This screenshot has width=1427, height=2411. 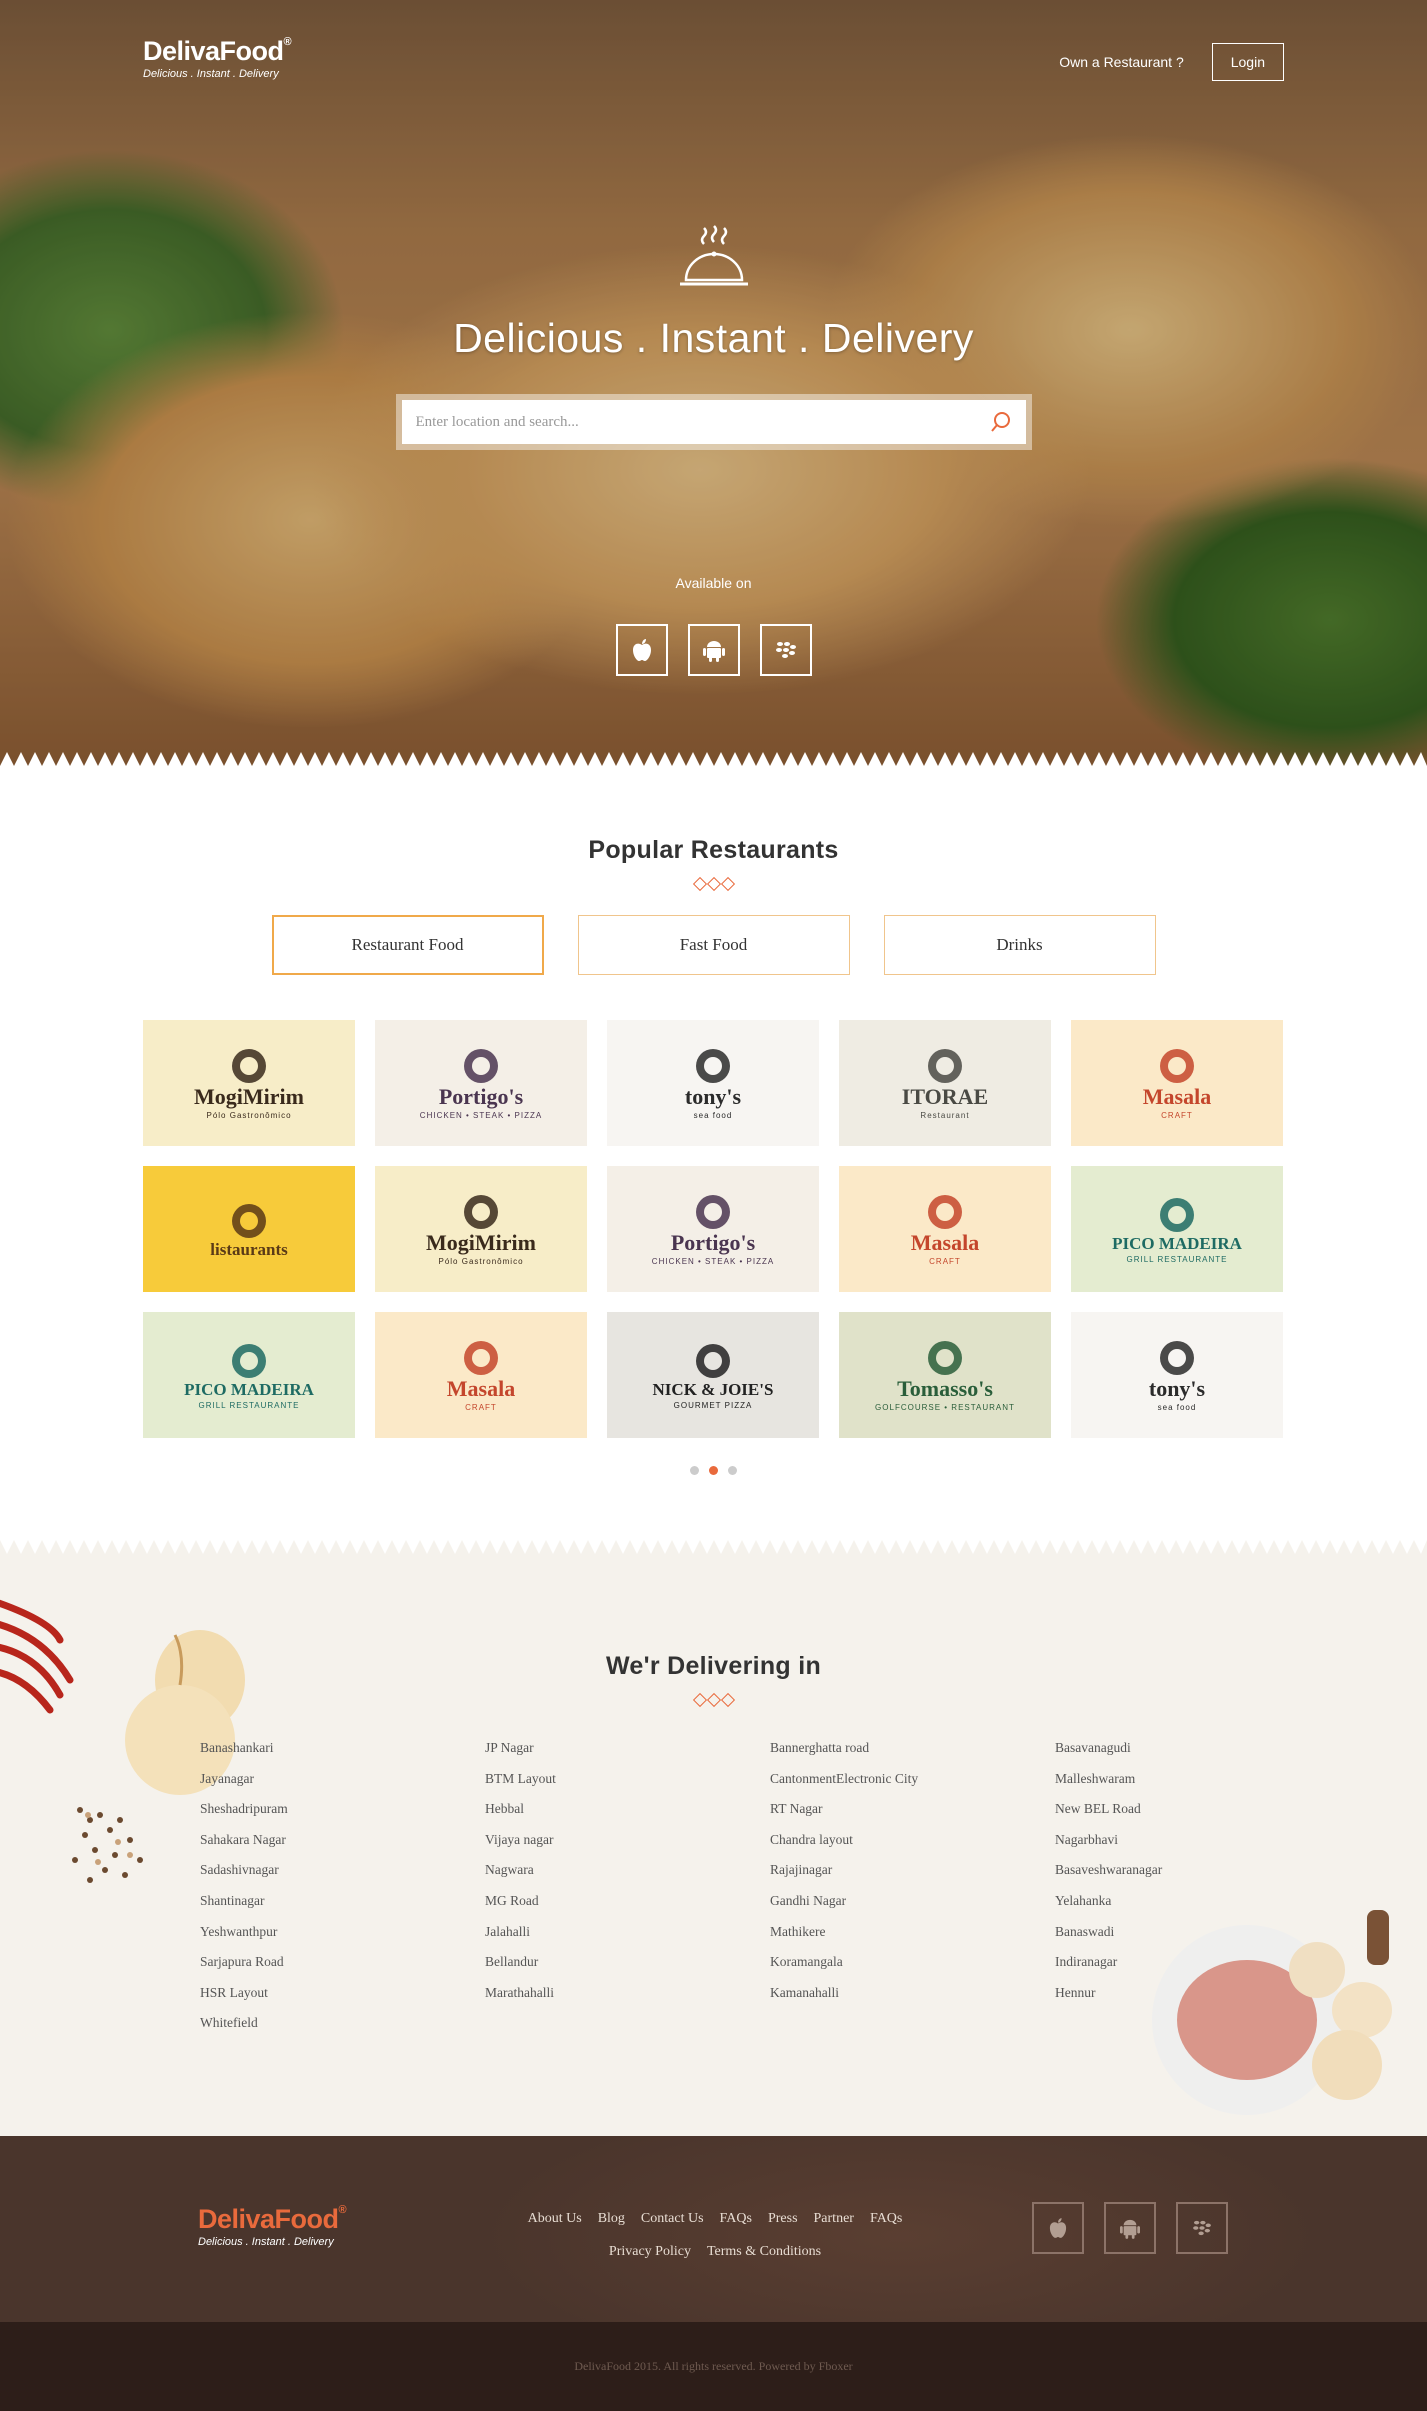 What do you see at coordinates (1197, 1969) in the screenshot?
I see `location-link: Indiranagar` at bounding box center [1197, 1969].